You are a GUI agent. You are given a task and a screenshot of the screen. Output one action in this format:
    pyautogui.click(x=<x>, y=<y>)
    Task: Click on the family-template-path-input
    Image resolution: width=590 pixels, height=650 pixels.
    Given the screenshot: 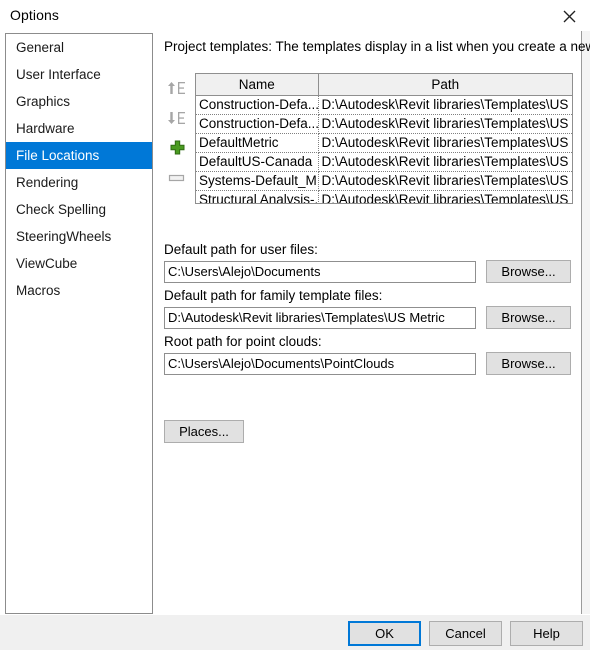 What is the action you would take?
    pyautogui.click(x=320, y=317)
    